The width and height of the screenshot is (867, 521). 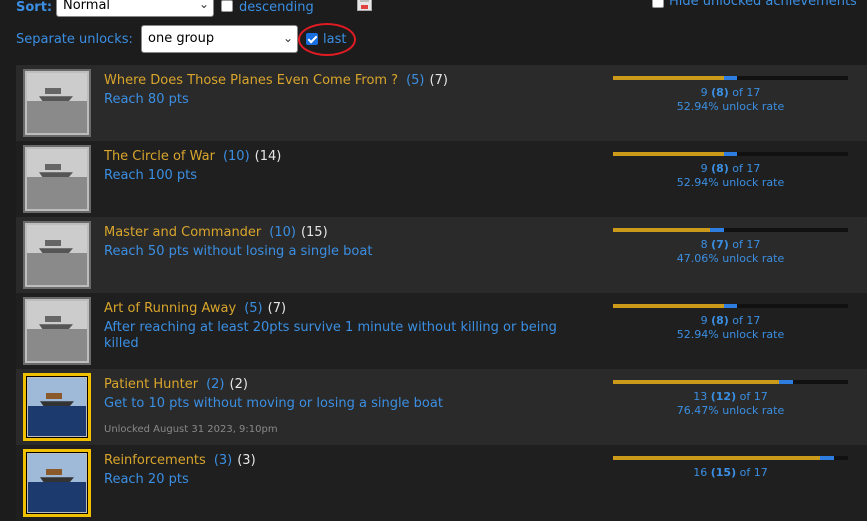 I want to click on achievement-title: Master and Commander, so click(x=182, y=232).